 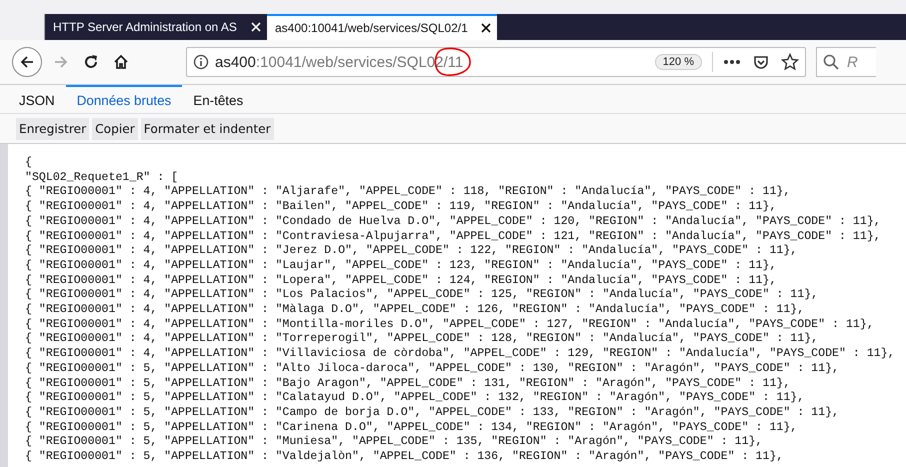 What do you see at coordinates (453, 222) in the screenshot?
I see `json-line: { "REGIO00001" : 4, "APPELLATION" : "Condado de Huelva D.O", "APPEL_CODE" : 120, "REGION" : "Andalucía", "PAYS_CODE" : 11},` at bounding box center [453, 222].